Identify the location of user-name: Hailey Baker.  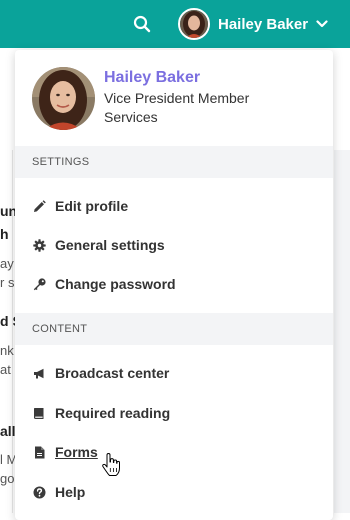
(263, 24).